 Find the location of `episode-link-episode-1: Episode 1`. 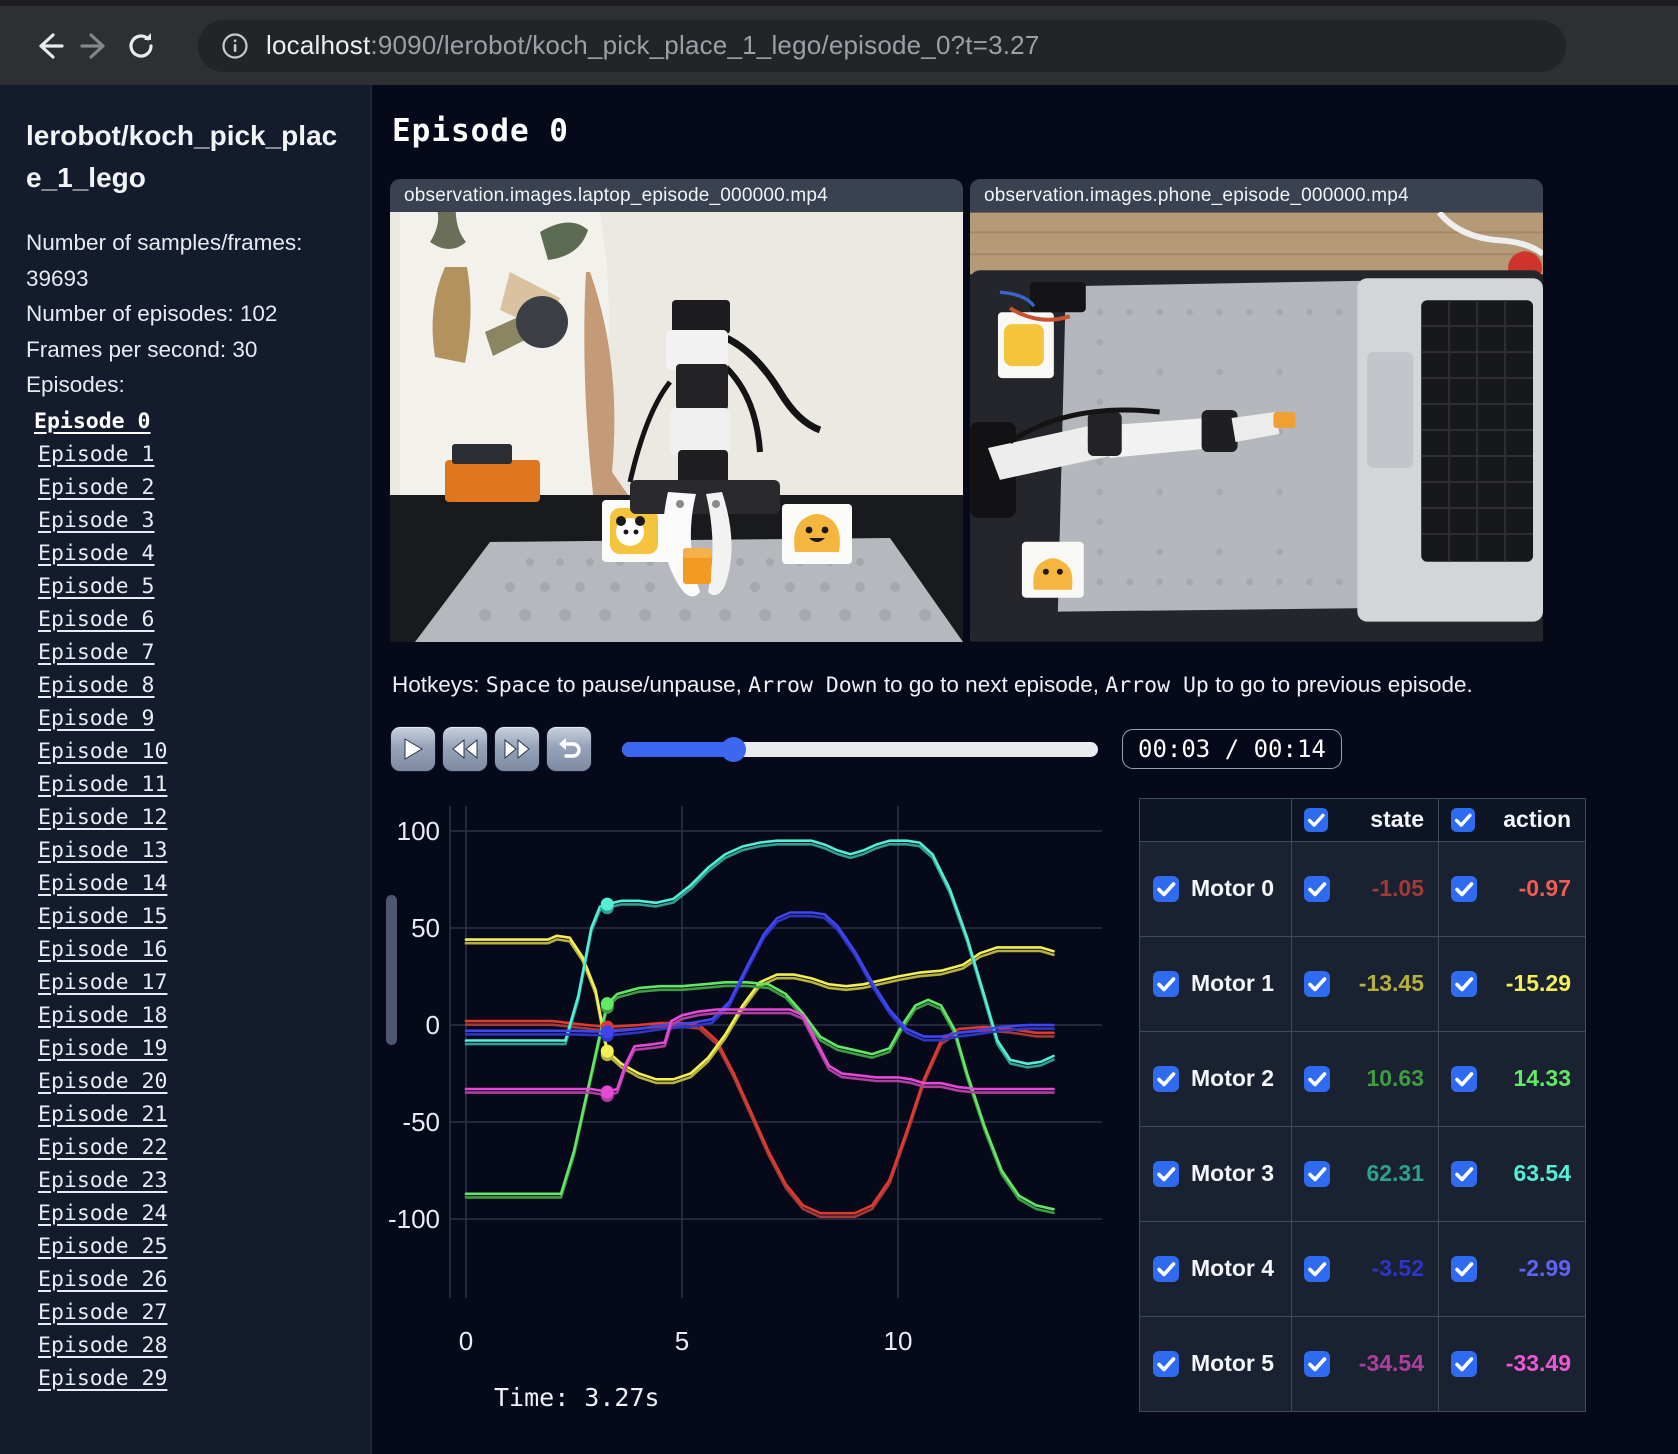

episode-link-episode-1: Episode 1 is located at coordinates (191, 454).